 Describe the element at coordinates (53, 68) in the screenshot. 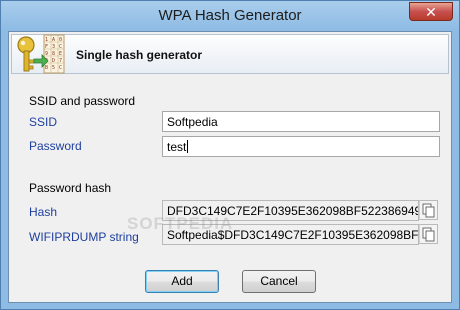

I see `svg-text: 5` at that location.